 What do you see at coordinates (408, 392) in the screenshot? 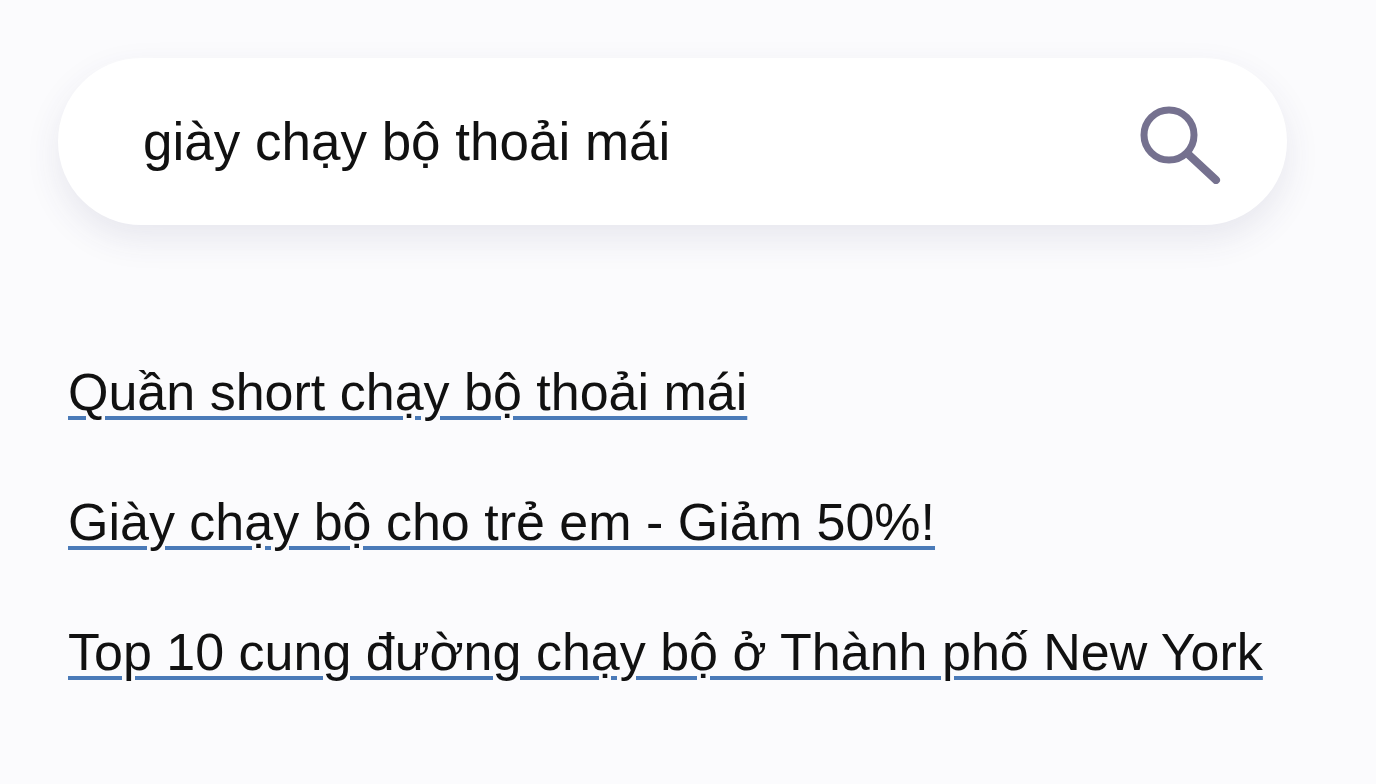
I see `result-link: Quần short chạy bộ thoải mái` at bounding box center [408, 392].